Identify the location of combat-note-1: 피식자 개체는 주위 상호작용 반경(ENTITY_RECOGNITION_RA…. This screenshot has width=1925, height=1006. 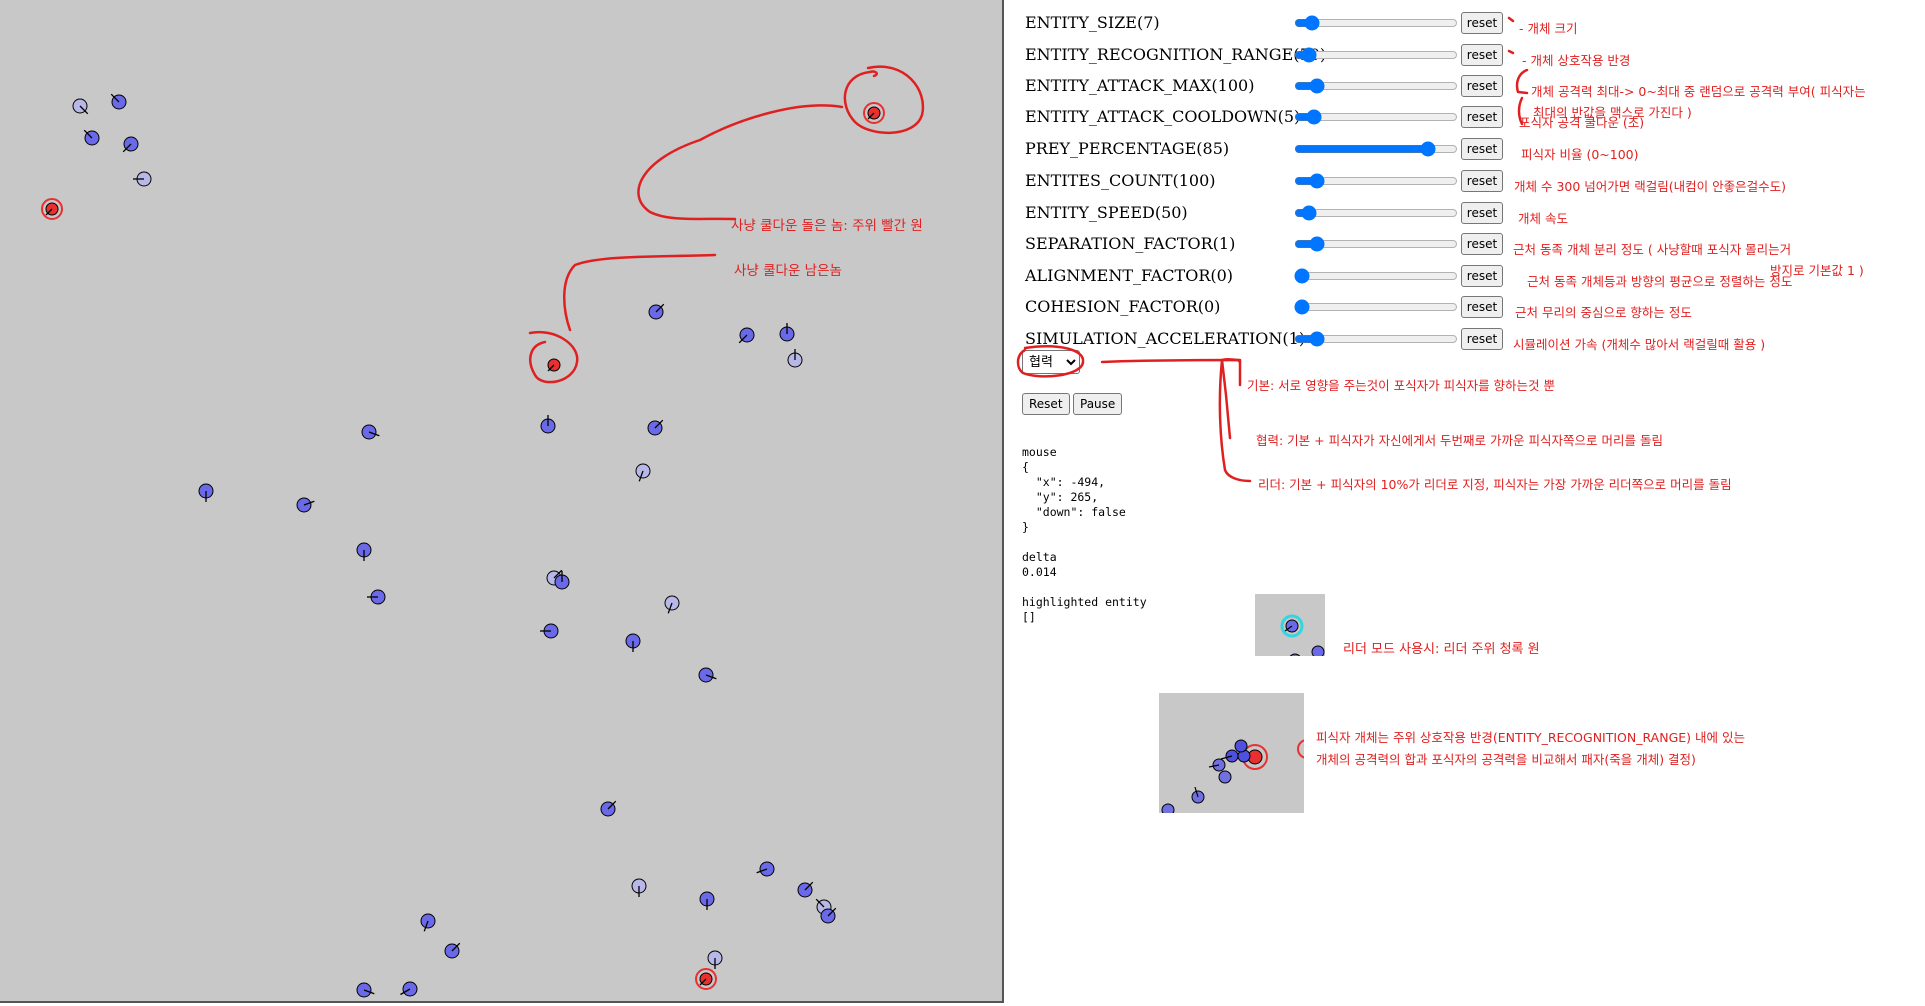
(1530, 737).